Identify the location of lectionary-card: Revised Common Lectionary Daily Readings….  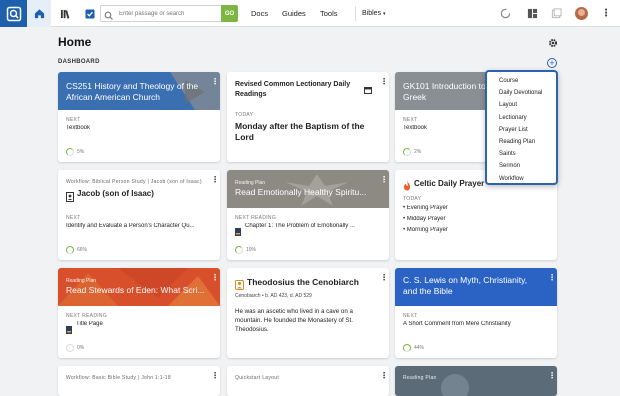
(308, 117).